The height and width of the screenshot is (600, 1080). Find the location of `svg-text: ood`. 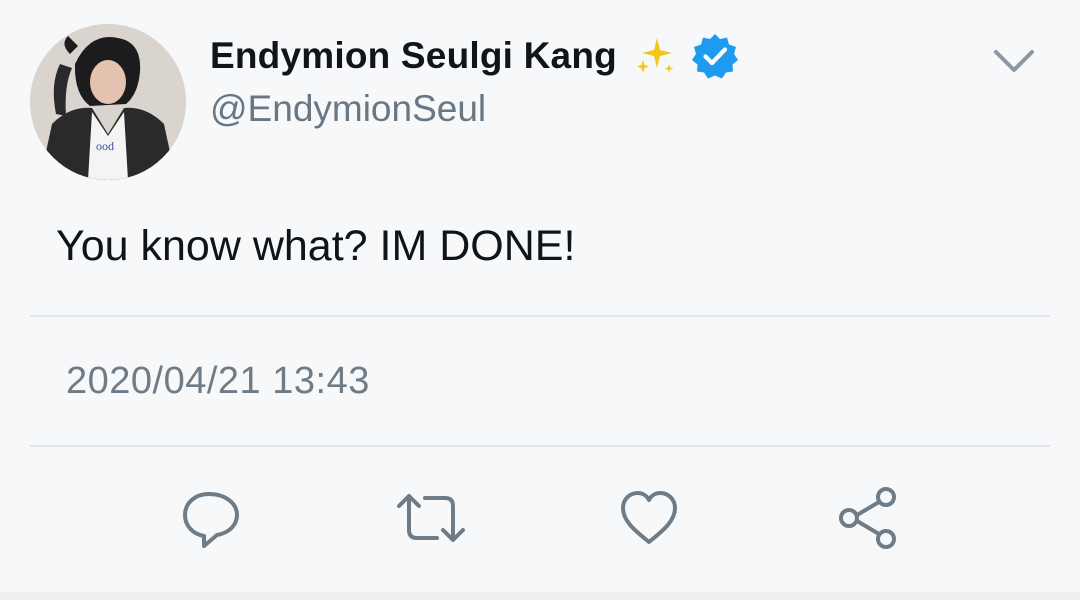

svg-text: ood is located at coordinates (105, 146).